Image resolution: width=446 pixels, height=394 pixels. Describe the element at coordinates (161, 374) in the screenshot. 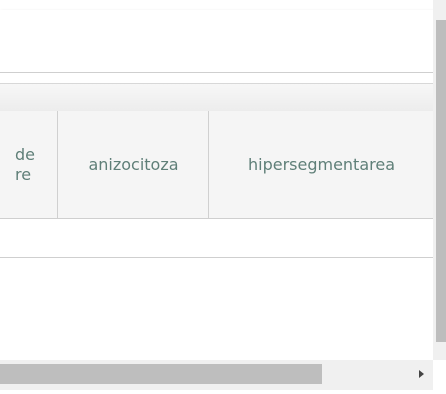

I see `horizontal-scrollbar-thumb` at that location.